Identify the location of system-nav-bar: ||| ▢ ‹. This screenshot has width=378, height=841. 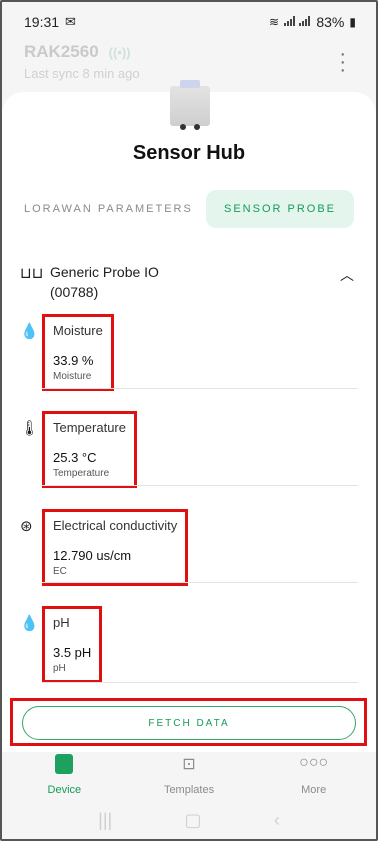
(189, 820).